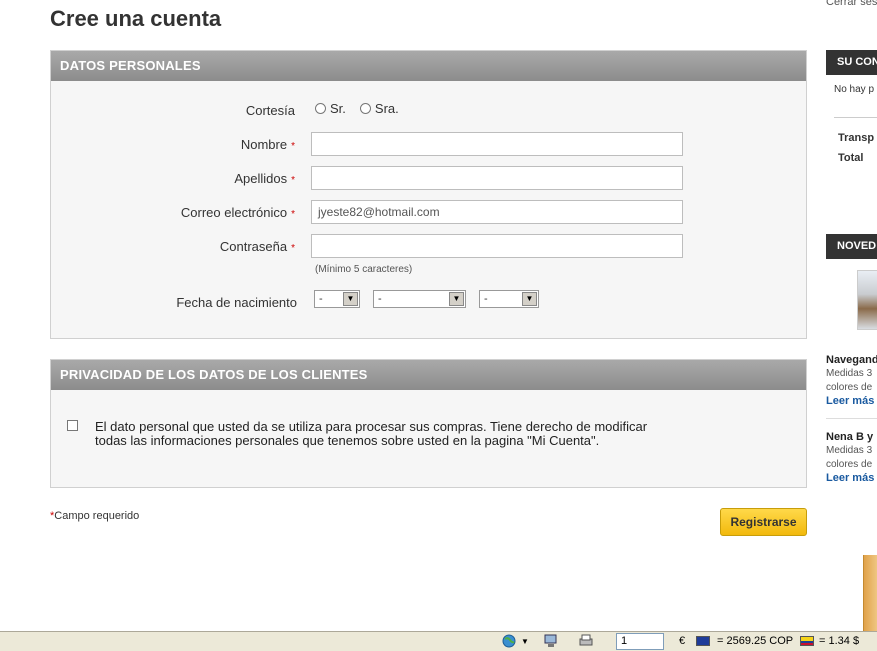 The width and height of the screenshot is (877, 651). What do you see at coordinates (763, 522) in the screenshot?
I see `register-button: Registrarse` at bounding box center [763, 522].